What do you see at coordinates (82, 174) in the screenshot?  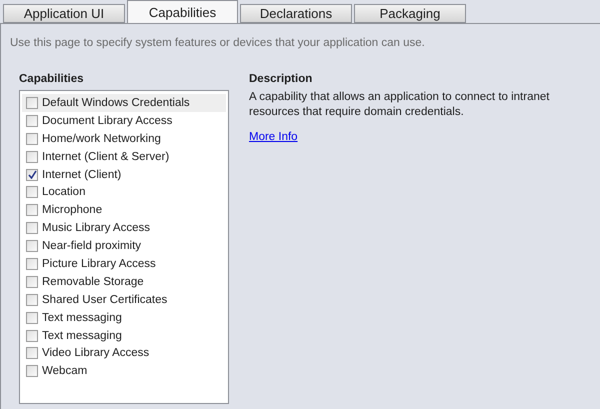 I see `capability-label: Internet (Client)` at bounding box center [82, 174].